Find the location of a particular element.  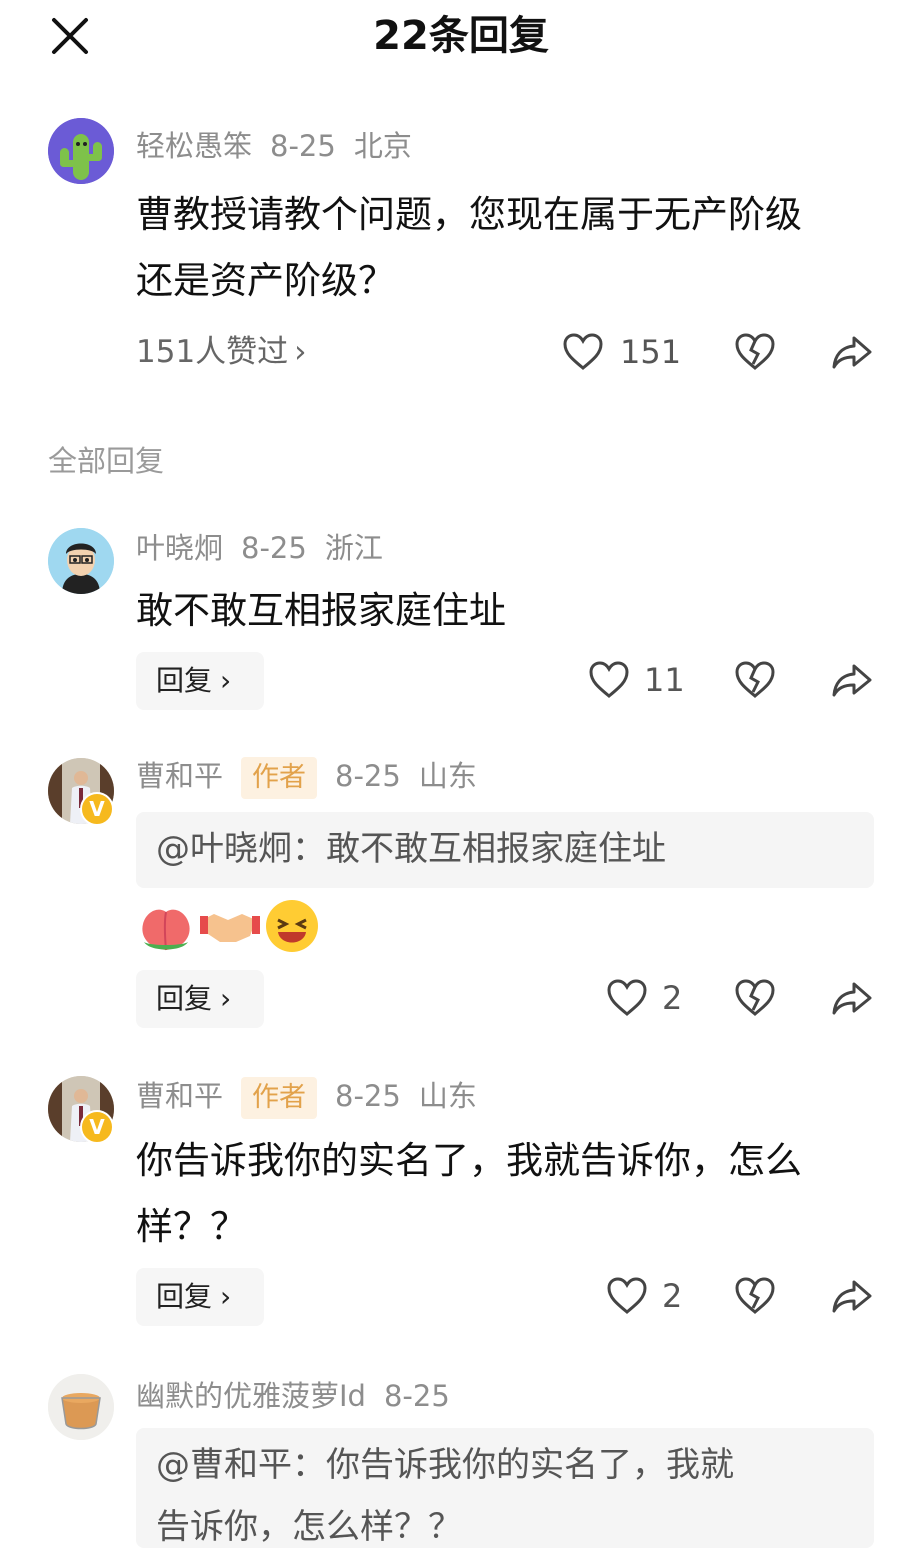

cactus-icon is located at coordinates (81, 151).